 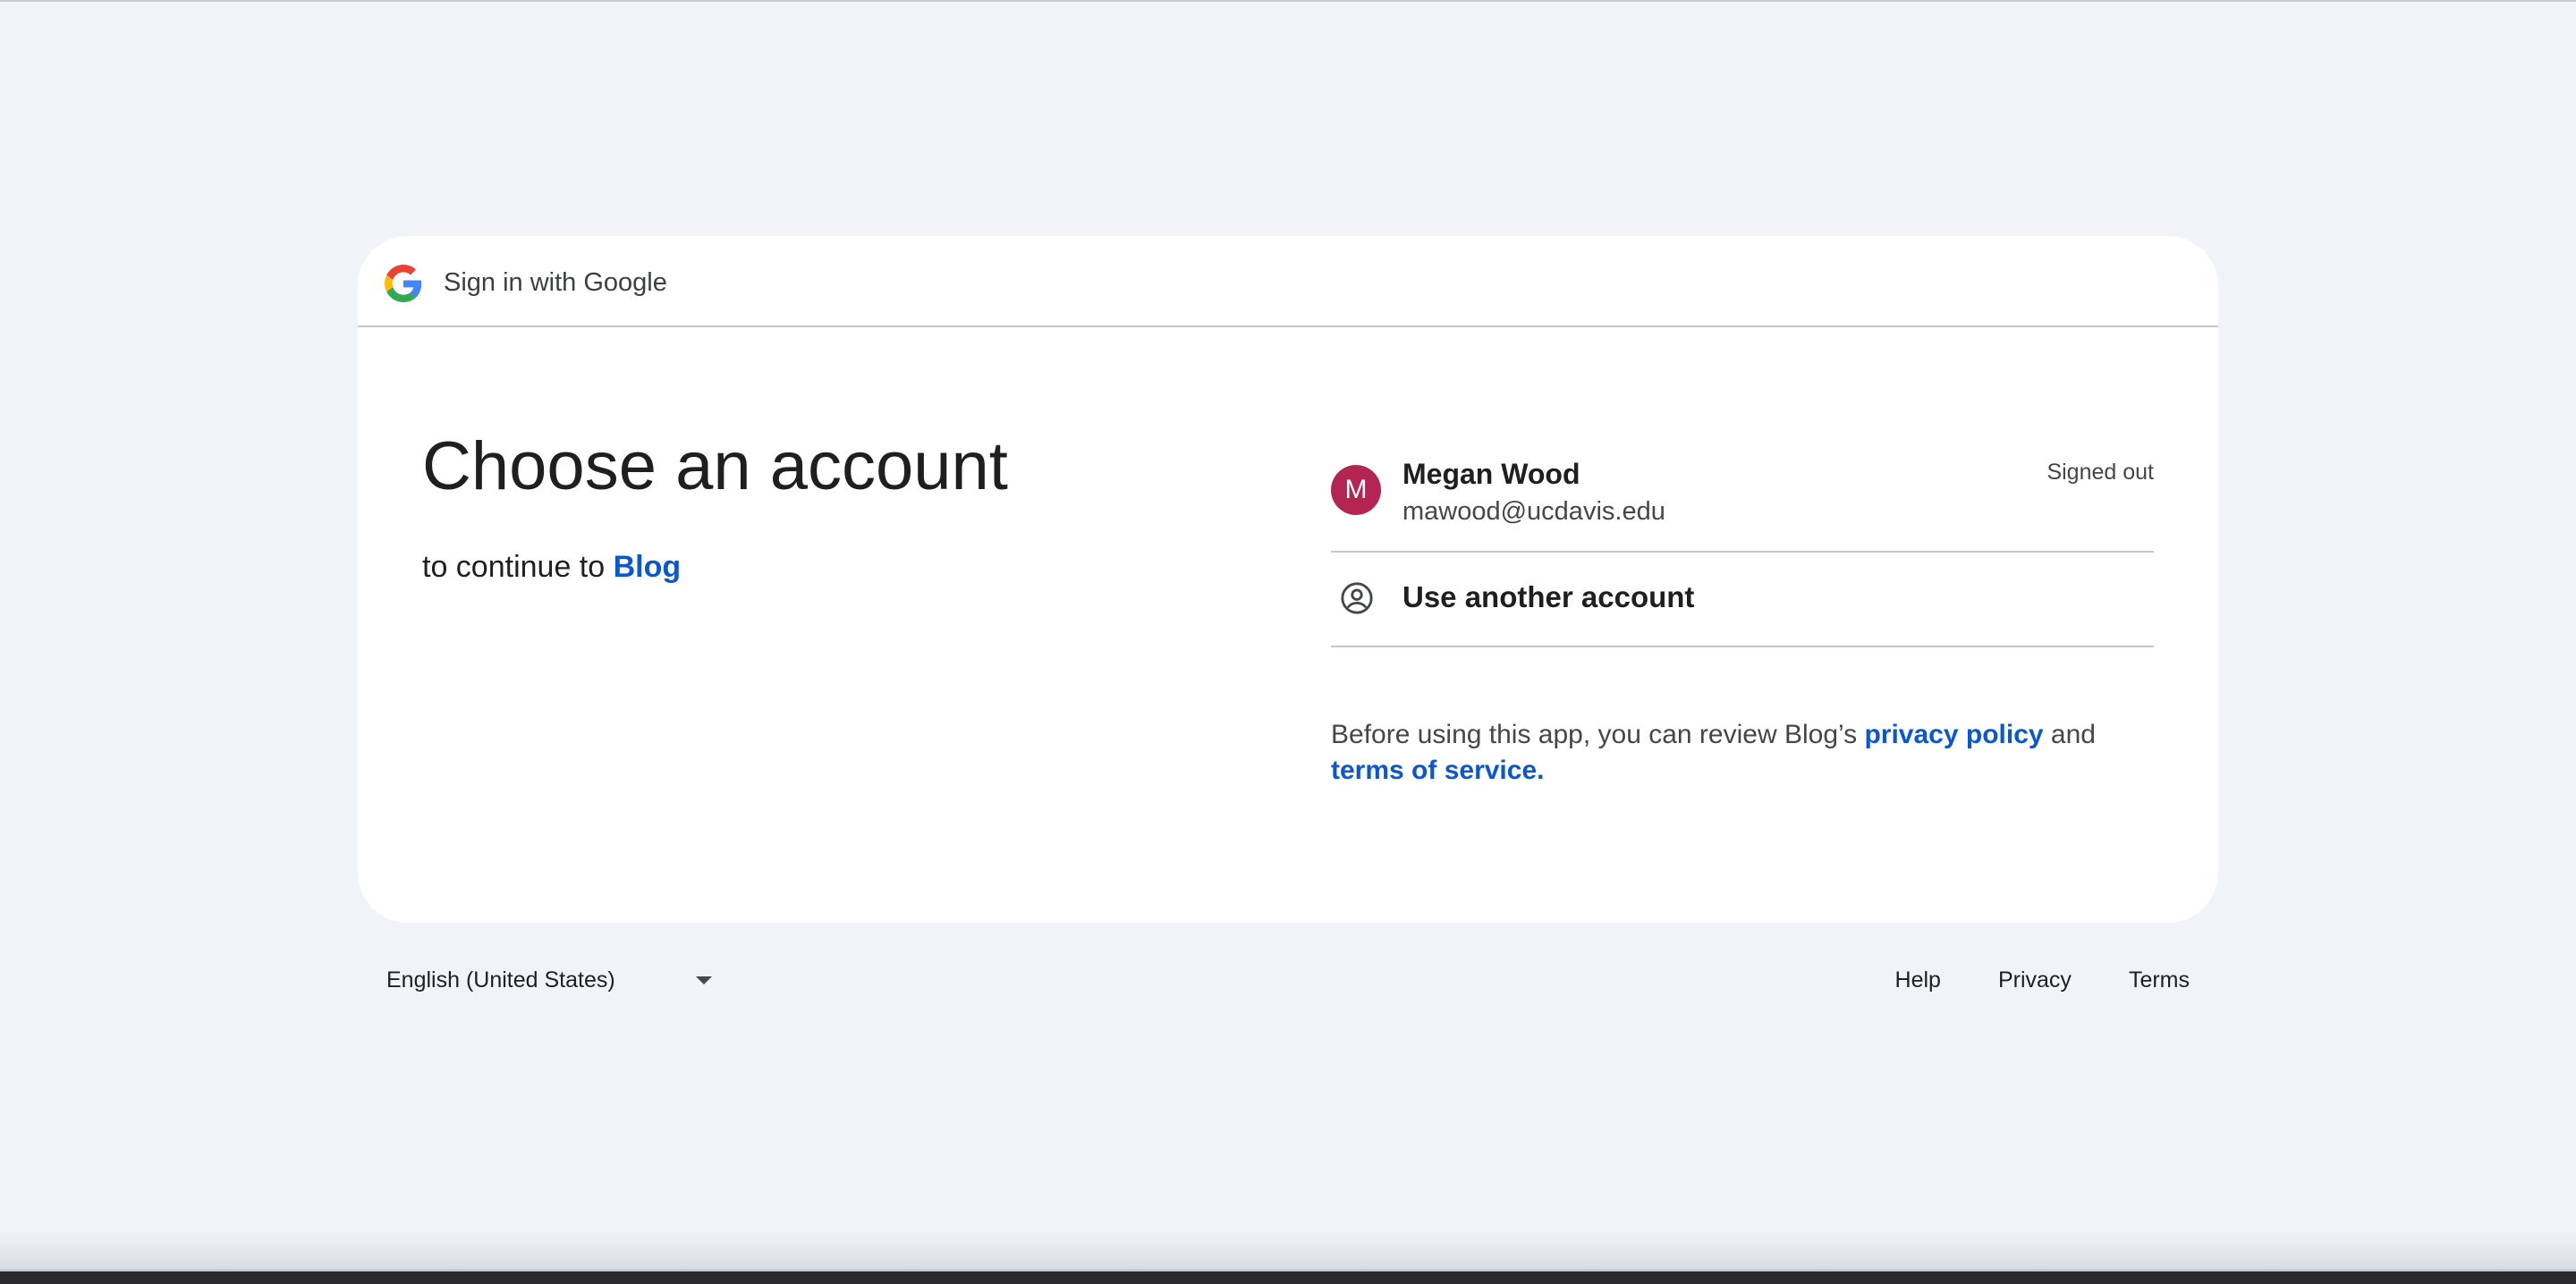 I want to click on language-label: English (United States), so click(x=500, y=980).